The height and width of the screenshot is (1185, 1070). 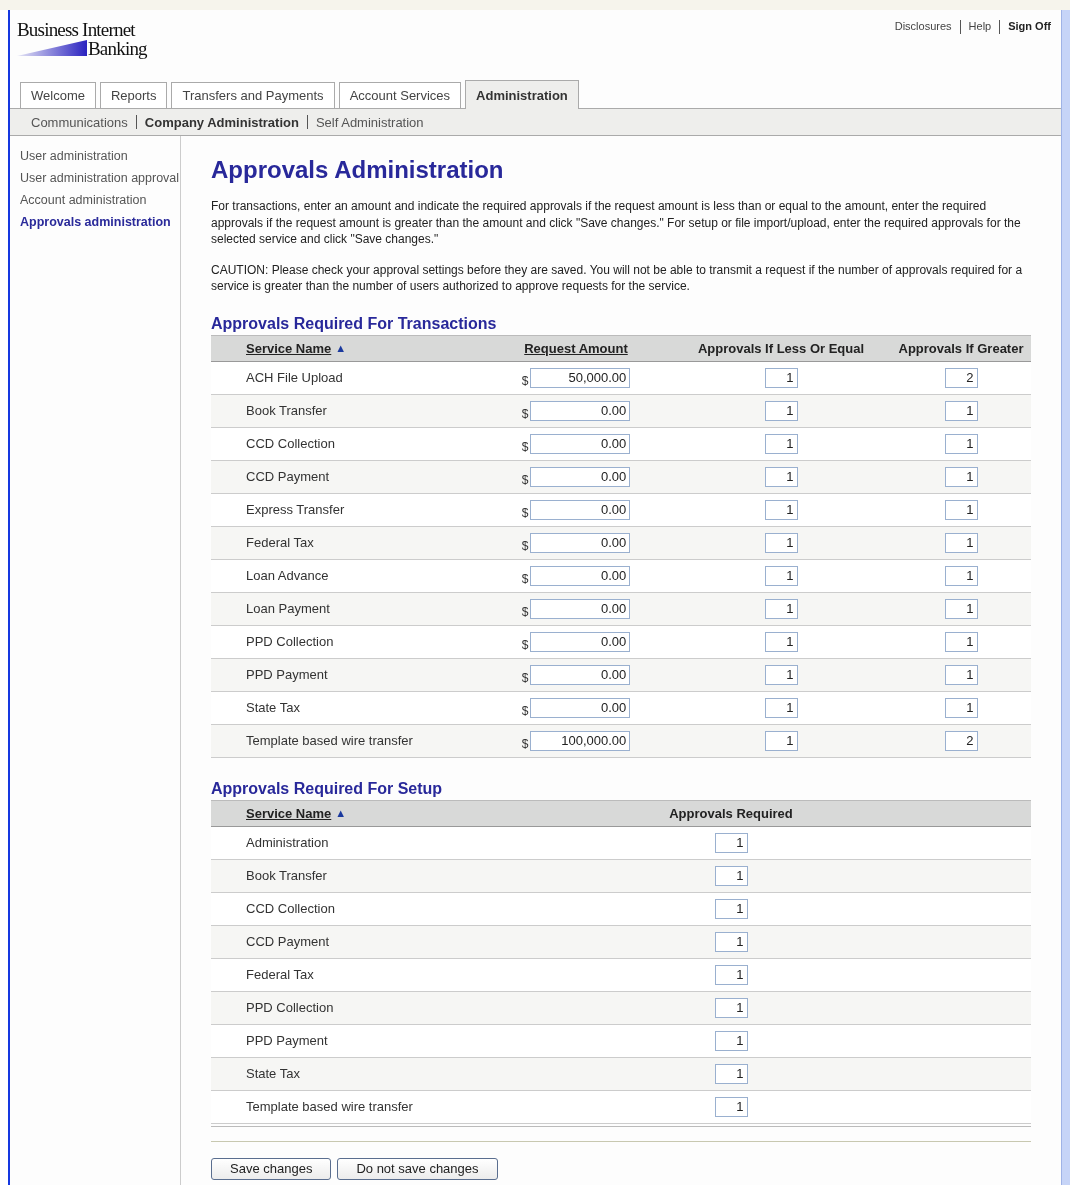 I want to click on form-button: Do not save changes, so click(x=417, y=1168).